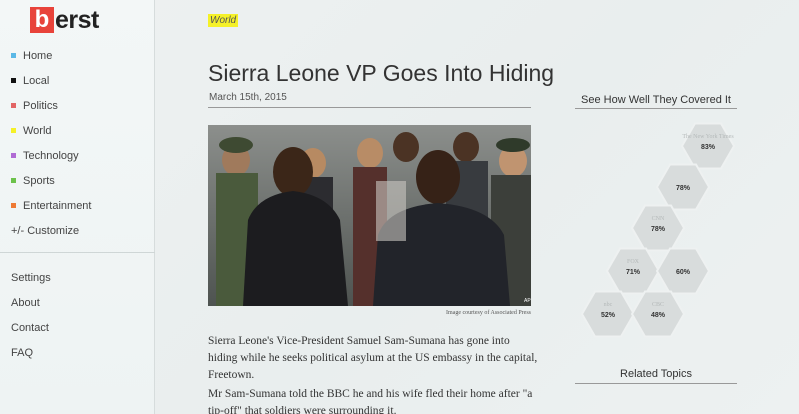 This screenshot has height=414, width=799. I want to click on coverage-score: 83%, so click(708, 147).